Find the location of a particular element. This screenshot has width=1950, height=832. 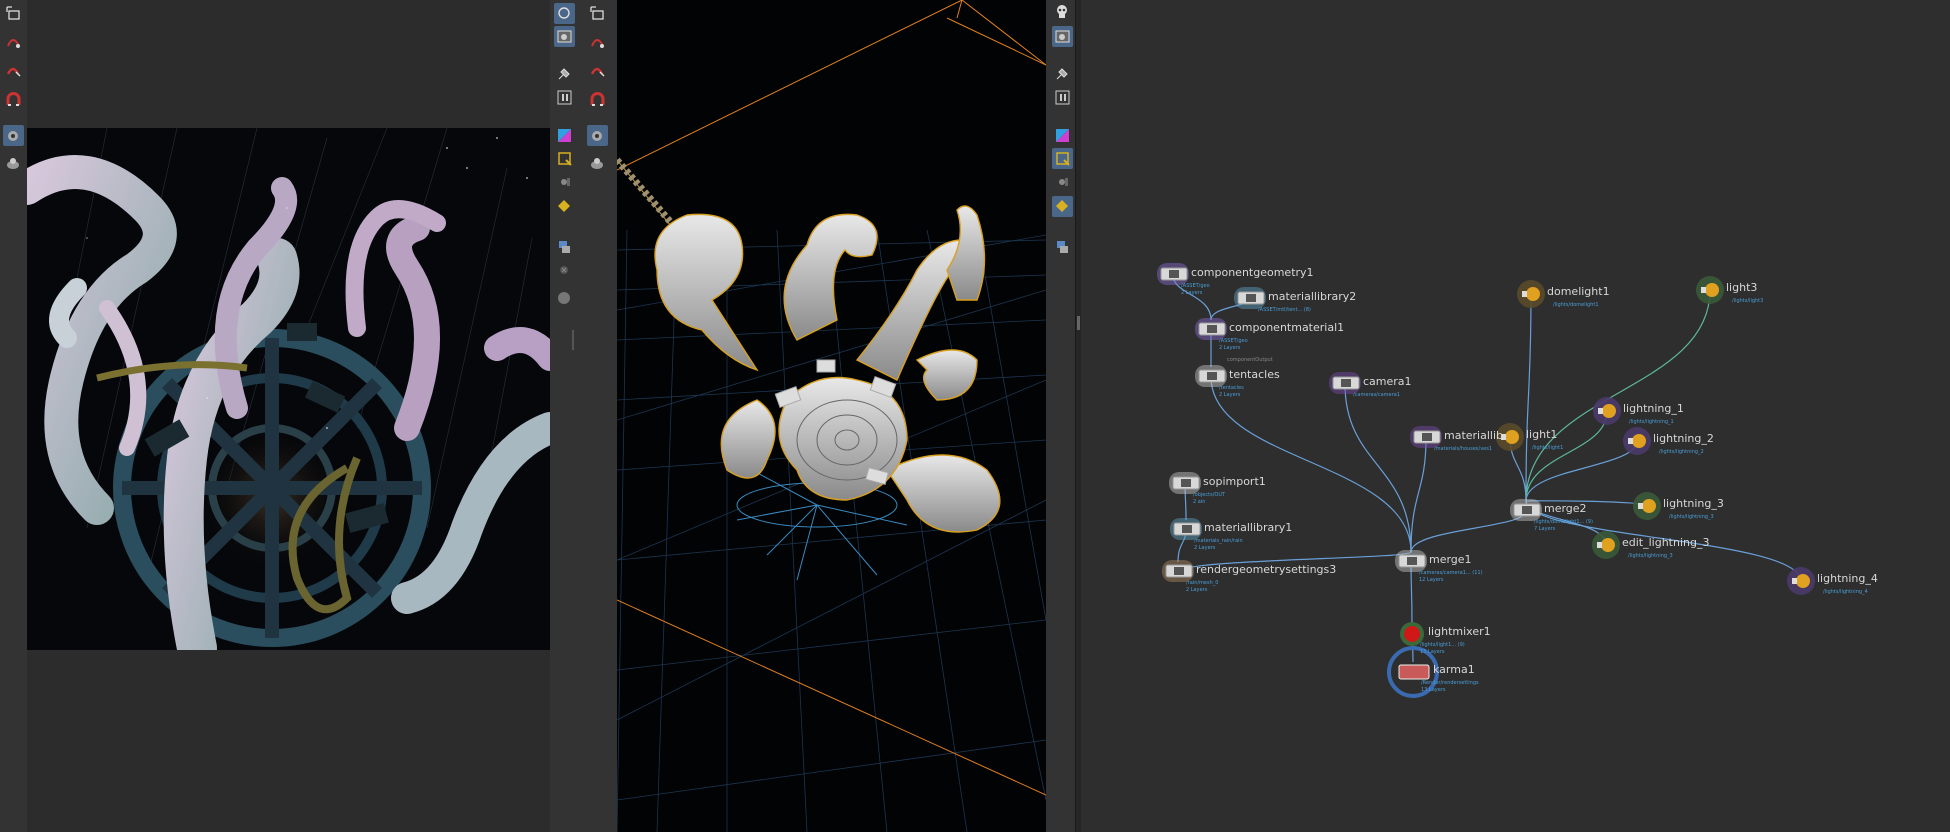

node-label-karma1: karma1 is located at coordinates (1454, 669).